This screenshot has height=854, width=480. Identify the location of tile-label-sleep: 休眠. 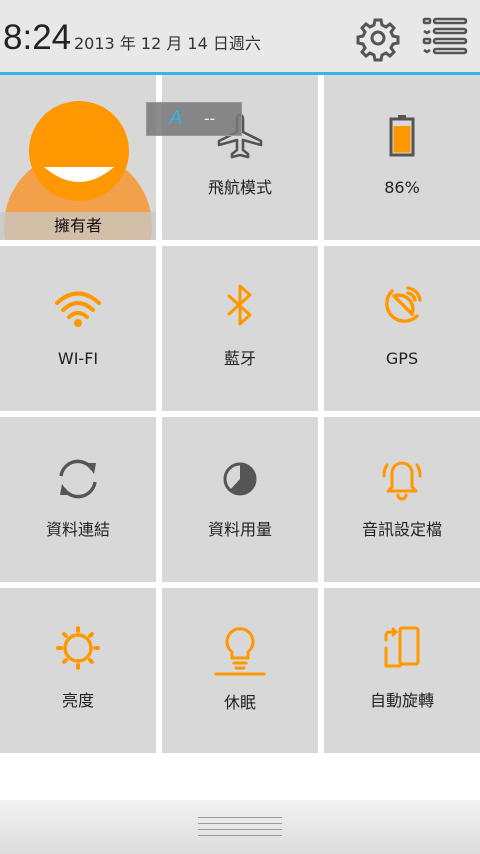
(239, 702).